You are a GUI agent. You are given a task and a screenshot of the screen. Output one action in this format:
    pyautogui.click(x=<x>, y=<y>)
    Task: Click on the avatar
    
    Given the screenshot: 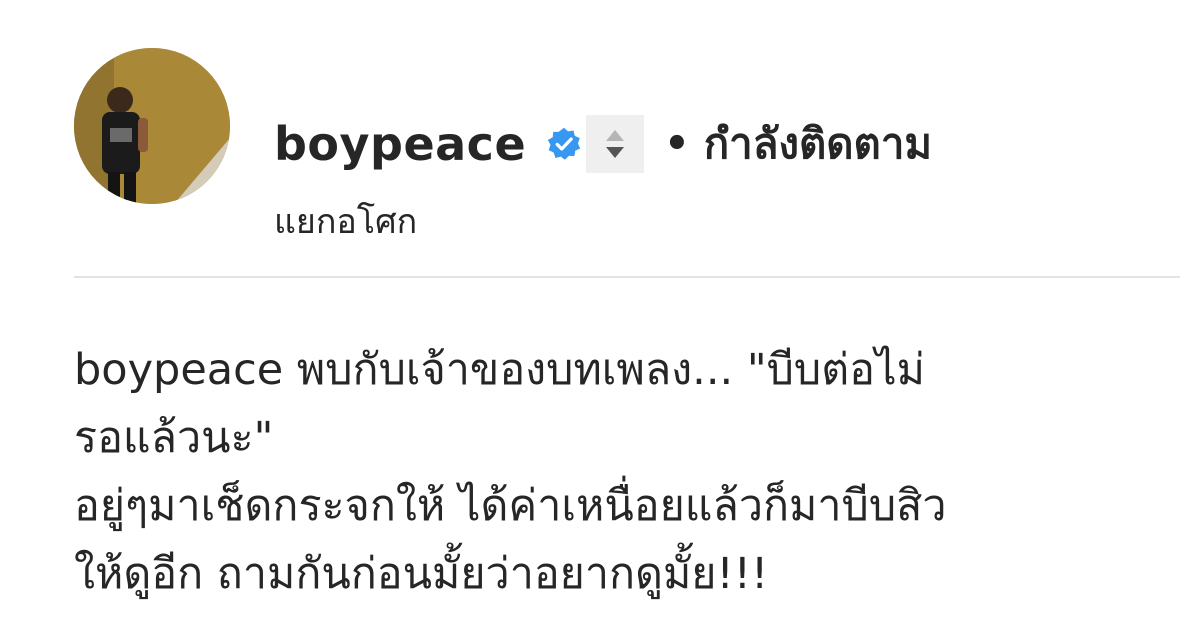 What is the action you would take?
    pyautogui.click(x=152, y=126)
    